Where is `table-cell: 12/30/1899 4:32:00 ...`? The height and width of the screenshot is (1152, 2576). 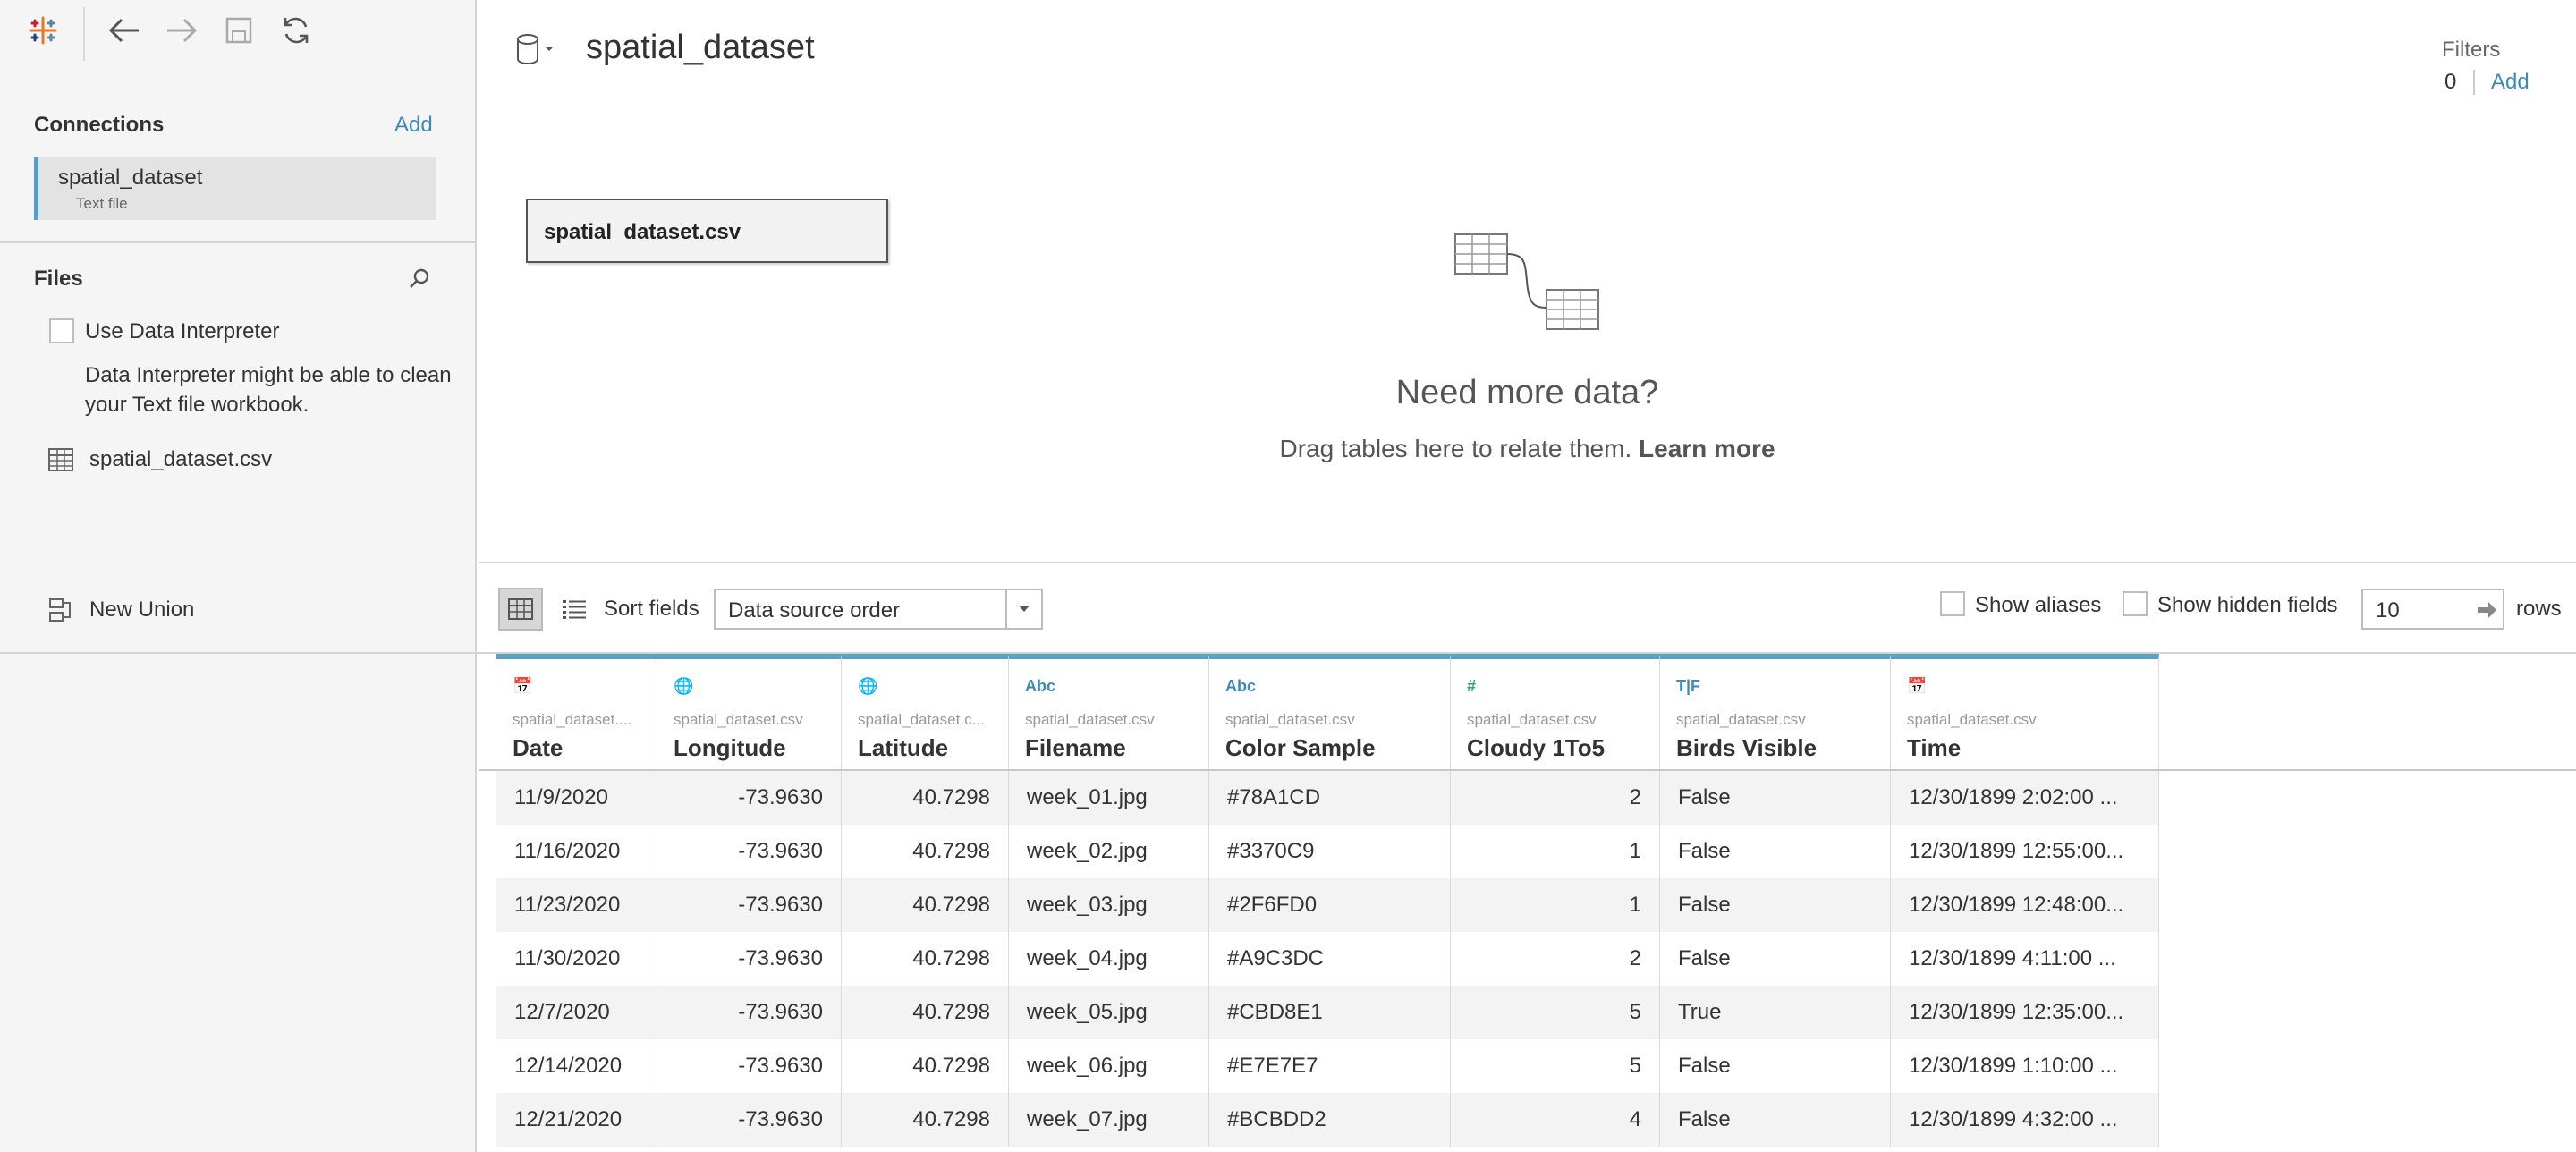
table-cell: 12/30/1899 4:32:00 ... is located at coordinates (2025, 1120).